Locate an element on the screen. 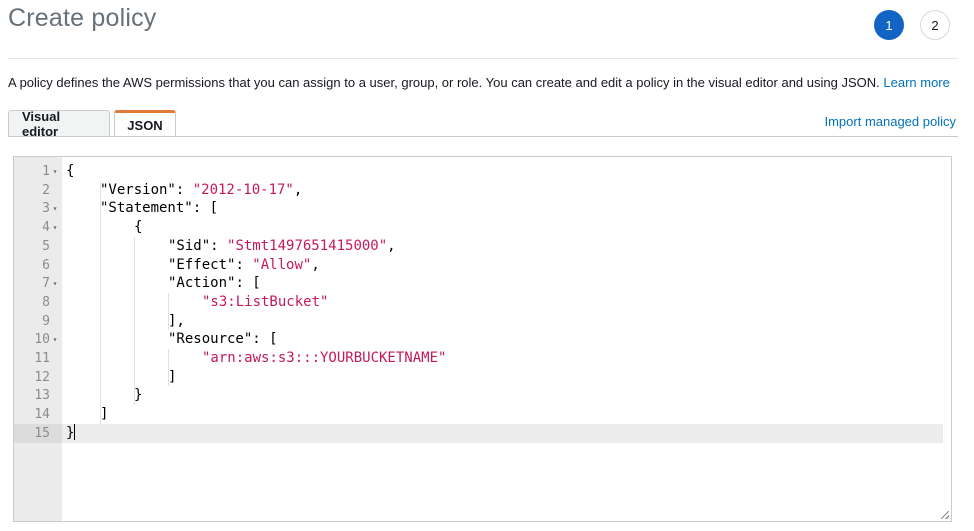  code-text: "Effect": "Allow", is located at coordinates (502, 265).